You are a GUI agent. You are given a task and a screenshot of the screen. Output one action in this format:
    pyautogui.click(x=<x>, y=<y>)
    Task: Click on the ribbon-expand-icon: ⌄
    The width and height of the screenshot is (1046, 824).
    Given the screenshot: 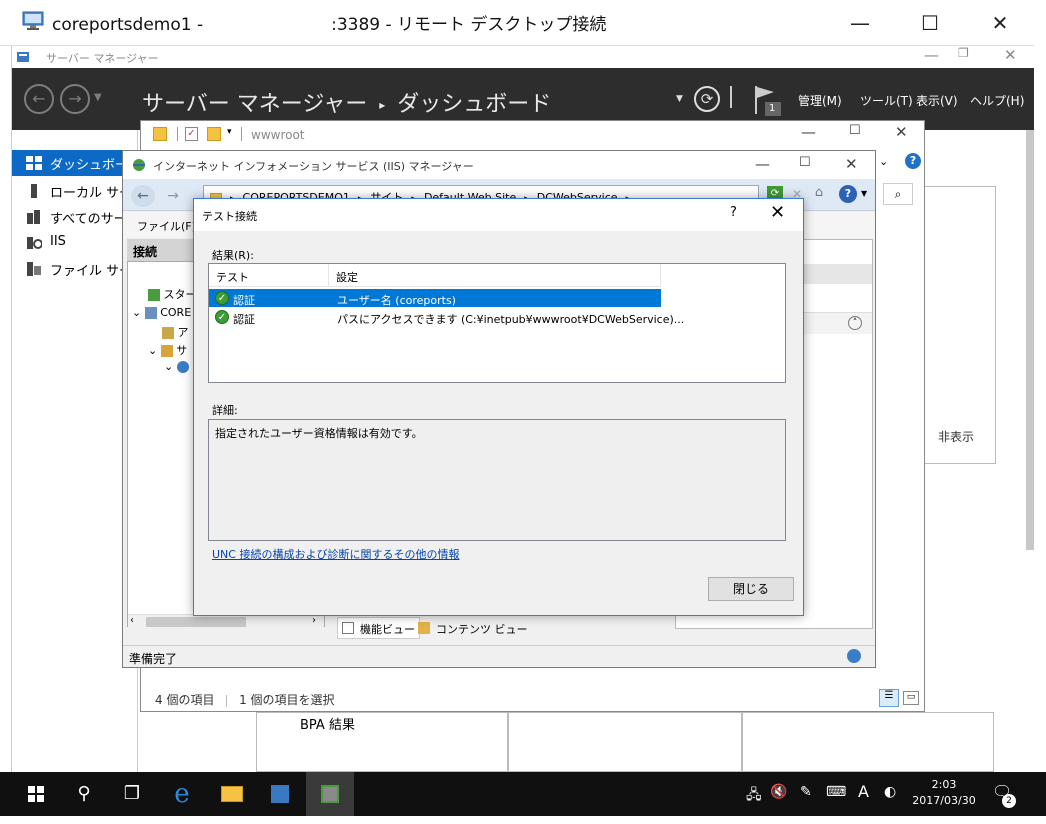 What is the action you would take?
    pyautogui.click(x=883, y=161)
    